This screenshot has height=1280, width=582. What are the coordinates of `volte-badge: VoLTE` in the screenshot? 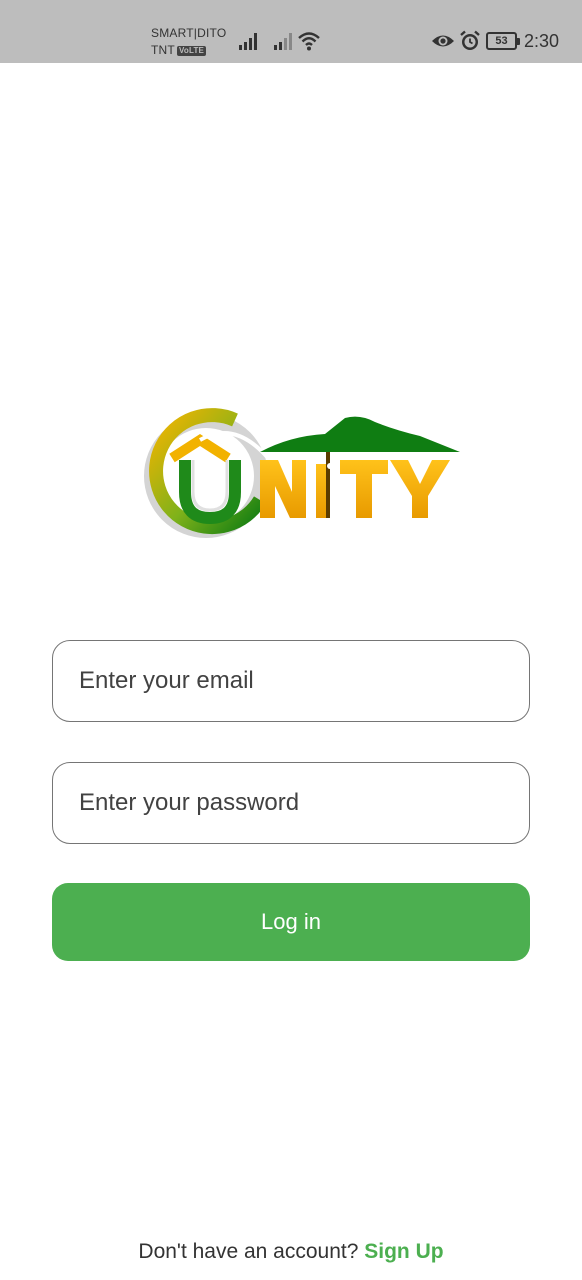 It's located at (191, 51).